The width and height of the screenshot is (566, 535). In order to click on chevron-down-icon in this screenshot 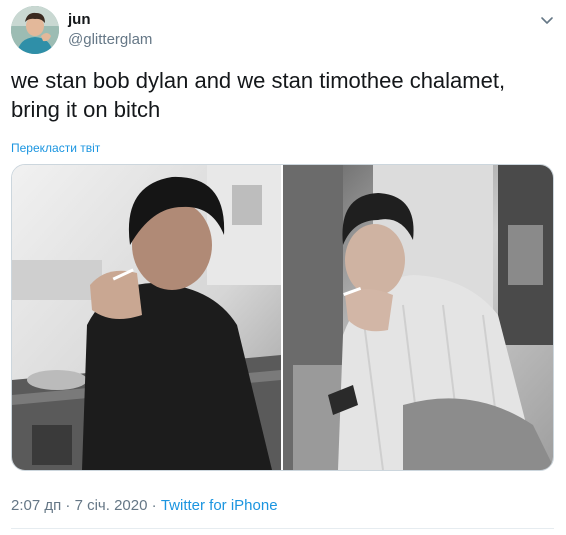, I will do `click(547, 20)`.